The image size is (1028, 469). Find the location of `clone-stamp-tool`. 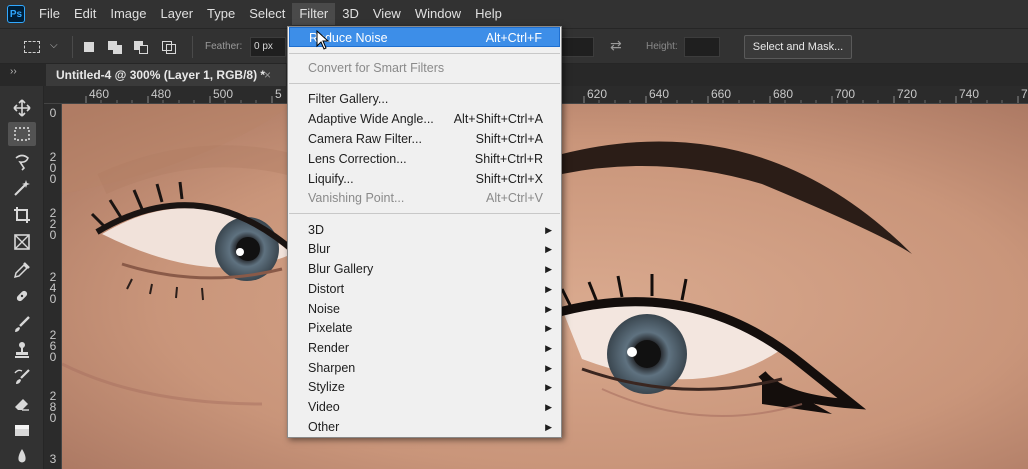

clone-stamp-tool is located at coordinates (22, 350).